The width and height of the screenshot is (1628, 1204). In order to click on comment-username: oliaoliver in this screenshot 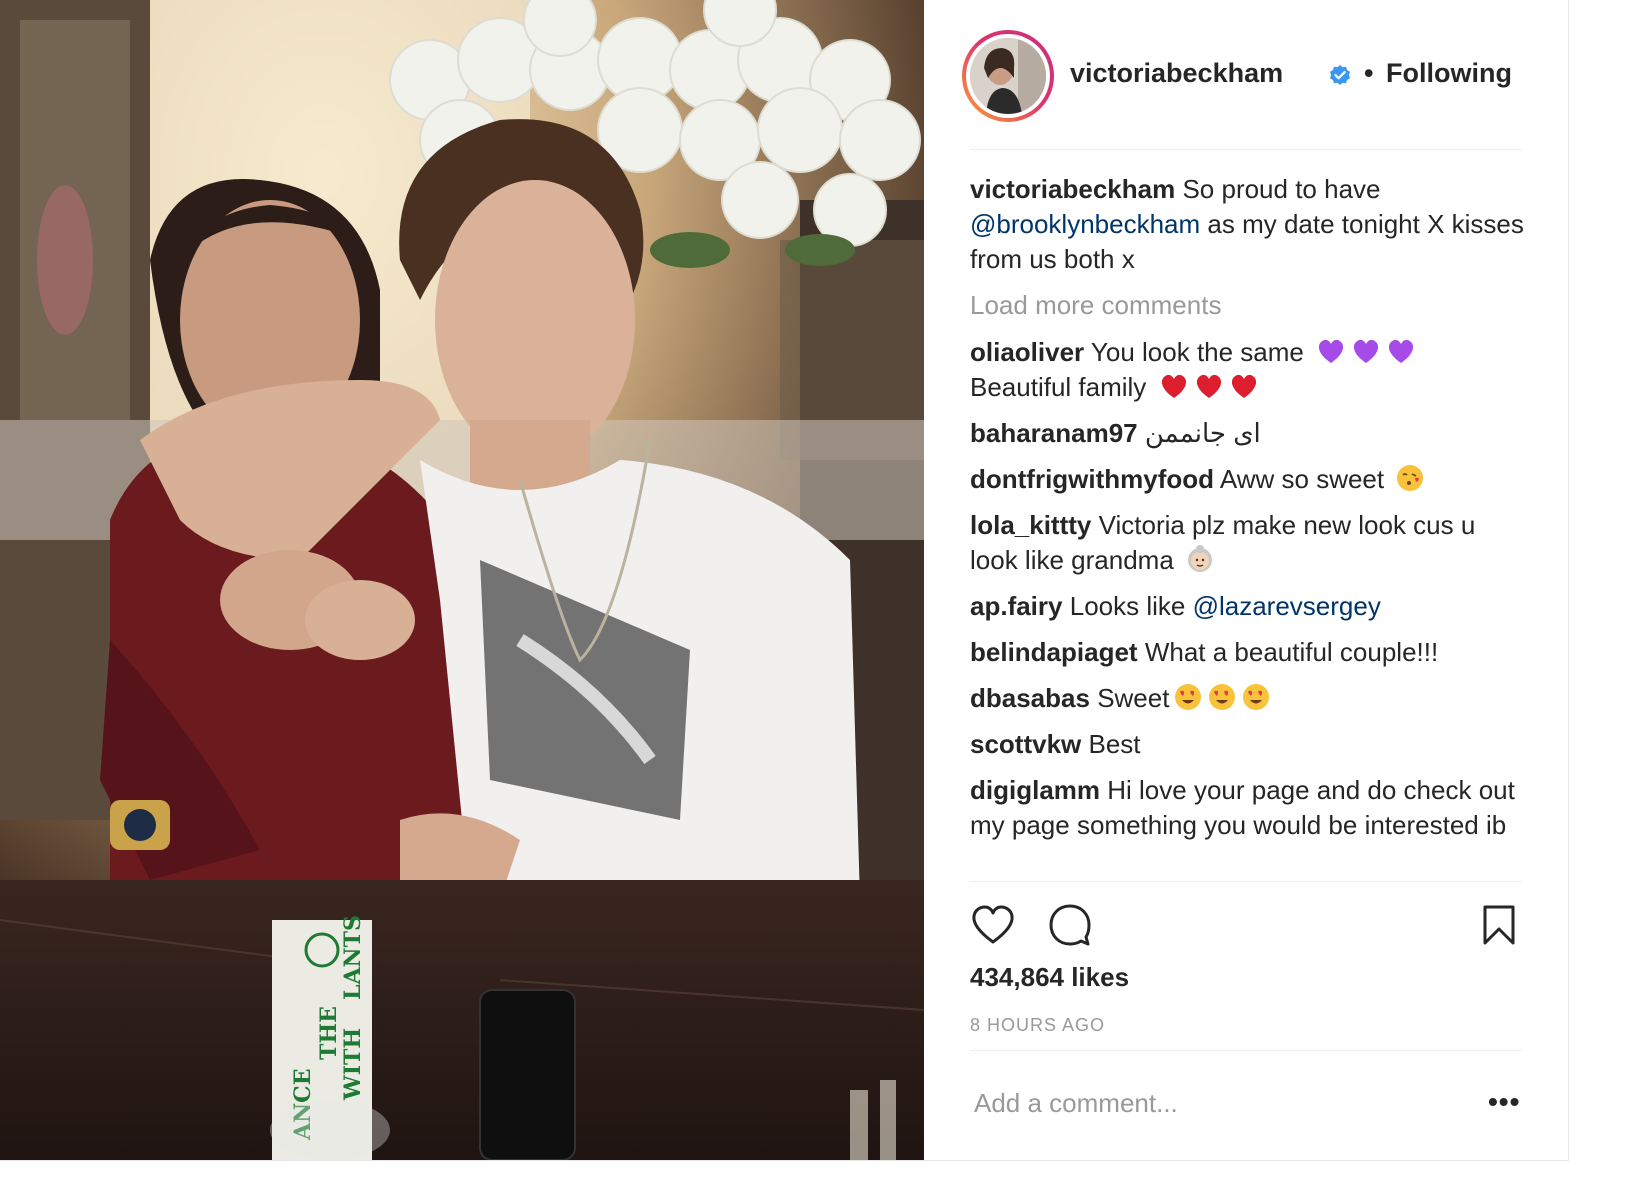, I will do `click(1027, 352)`.